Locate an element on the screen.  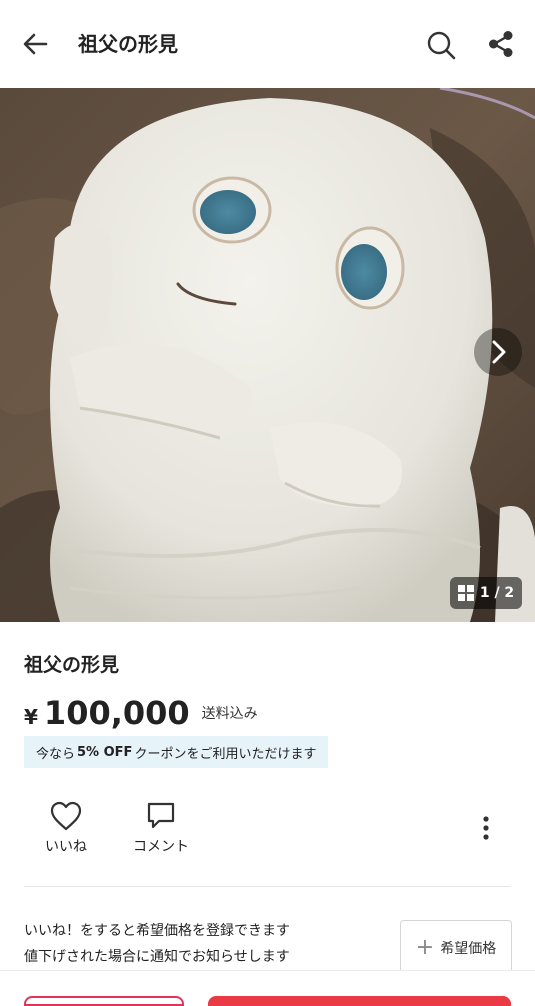
share-button is located at coordinates (501, 44).